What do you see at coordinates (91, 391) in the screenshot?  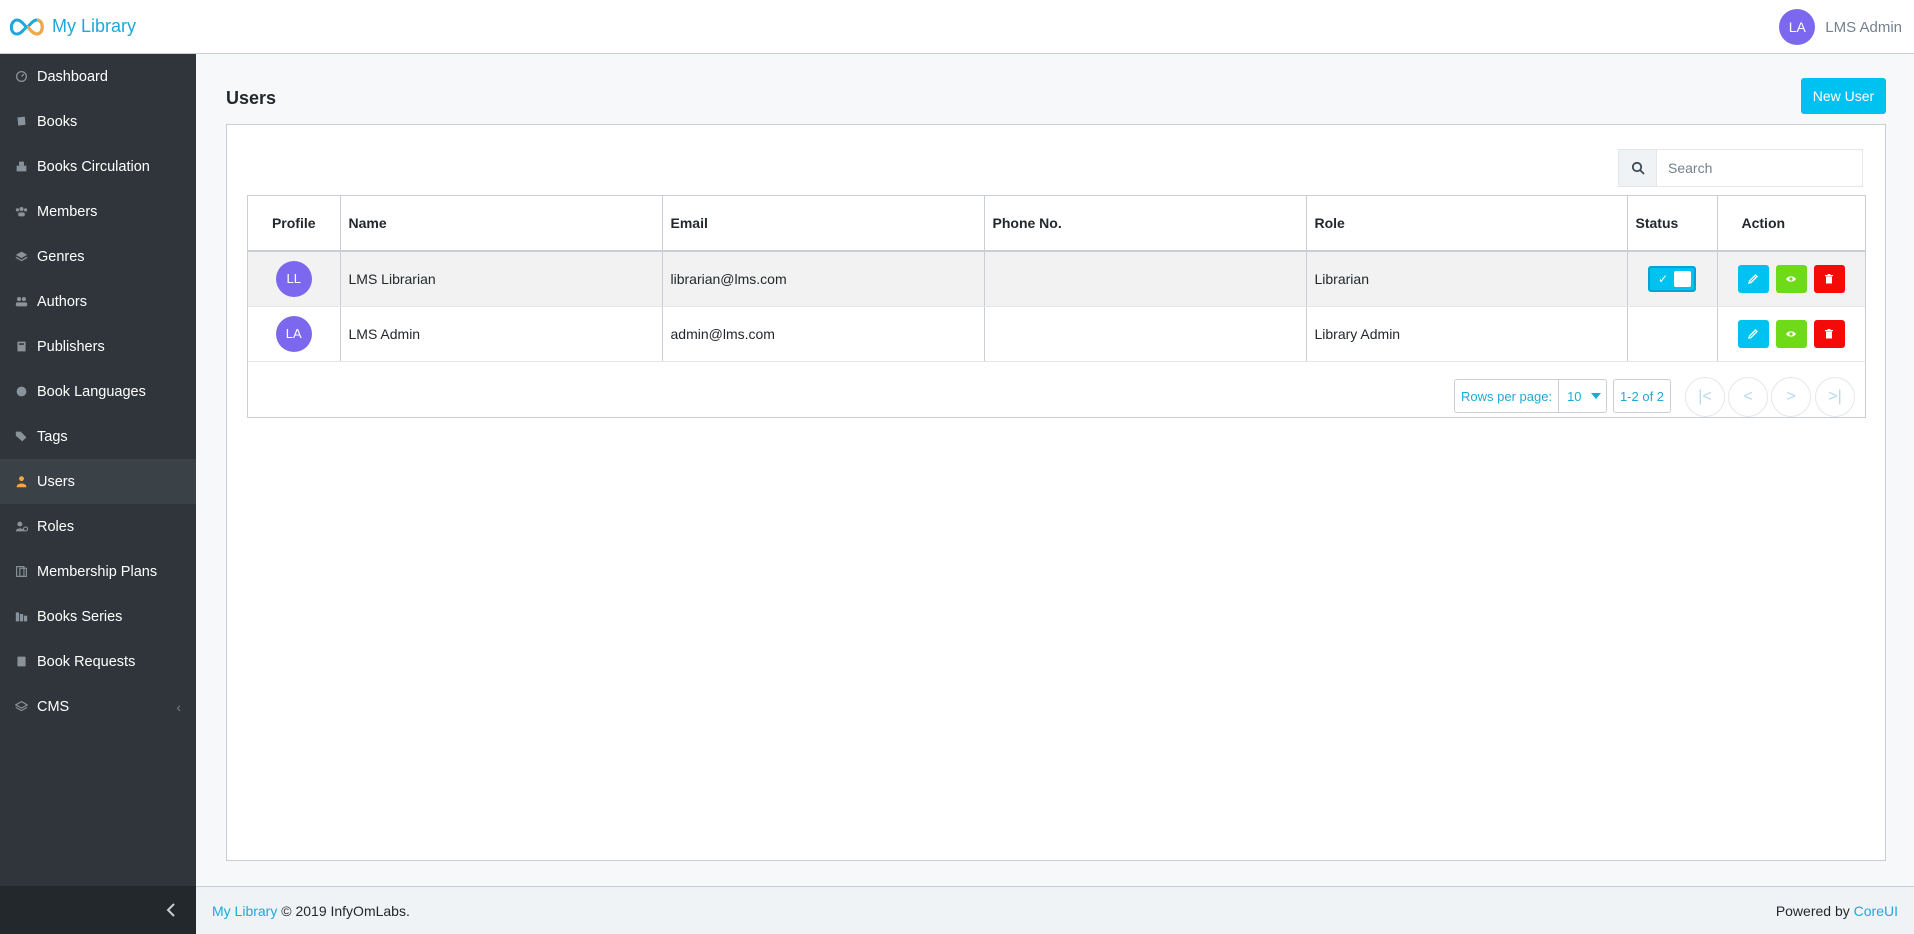 I see `sidebar-item-label: Book Languages` at bounding box center [91, 391].